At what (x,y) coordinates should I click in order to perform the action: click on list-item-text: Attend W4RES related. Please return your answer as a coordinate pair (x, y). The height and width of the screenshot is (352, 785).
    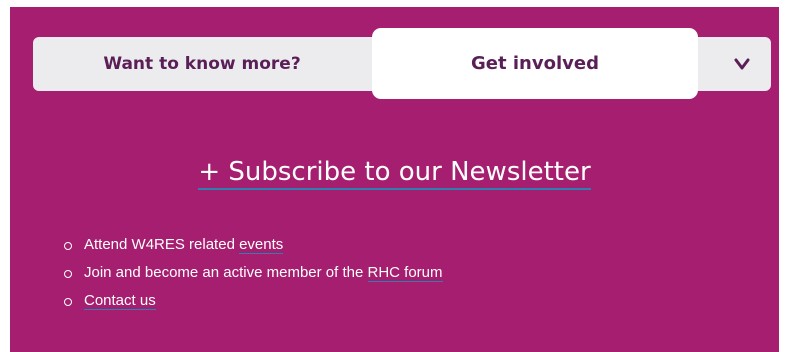
    Looking at the image, I should click on (162, 244).